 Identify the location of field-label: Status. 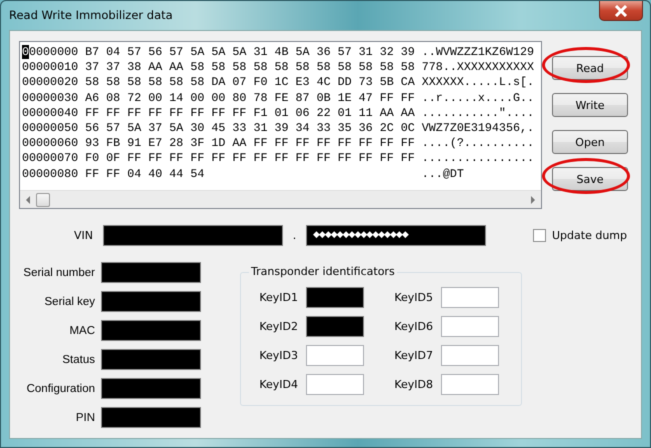
(78, 360).